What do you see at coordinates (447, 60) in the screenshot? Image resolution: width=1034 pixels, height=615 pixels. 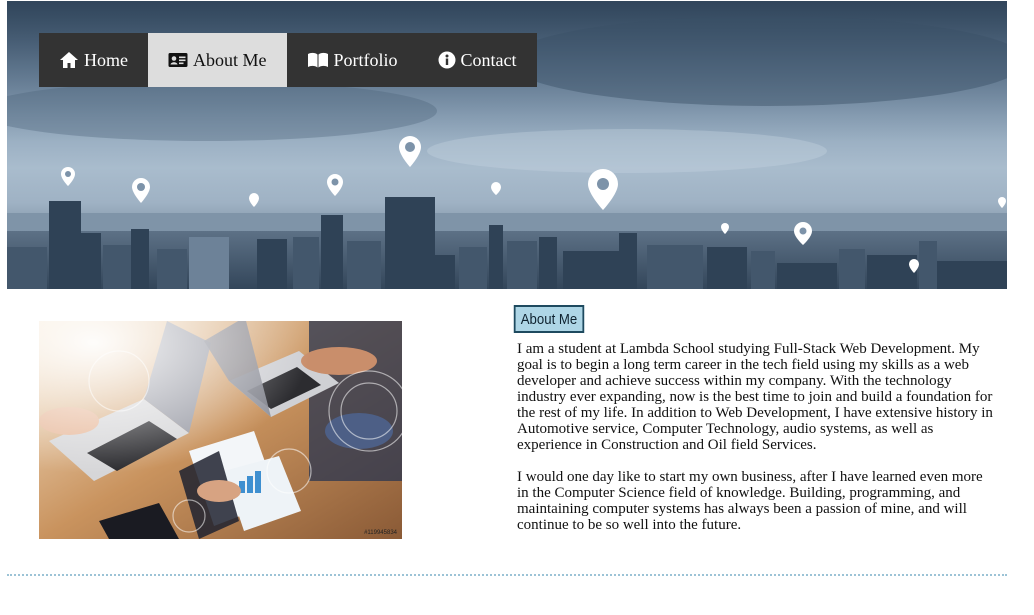 I see `info-circle-icon` at bounding box center [447, 60].